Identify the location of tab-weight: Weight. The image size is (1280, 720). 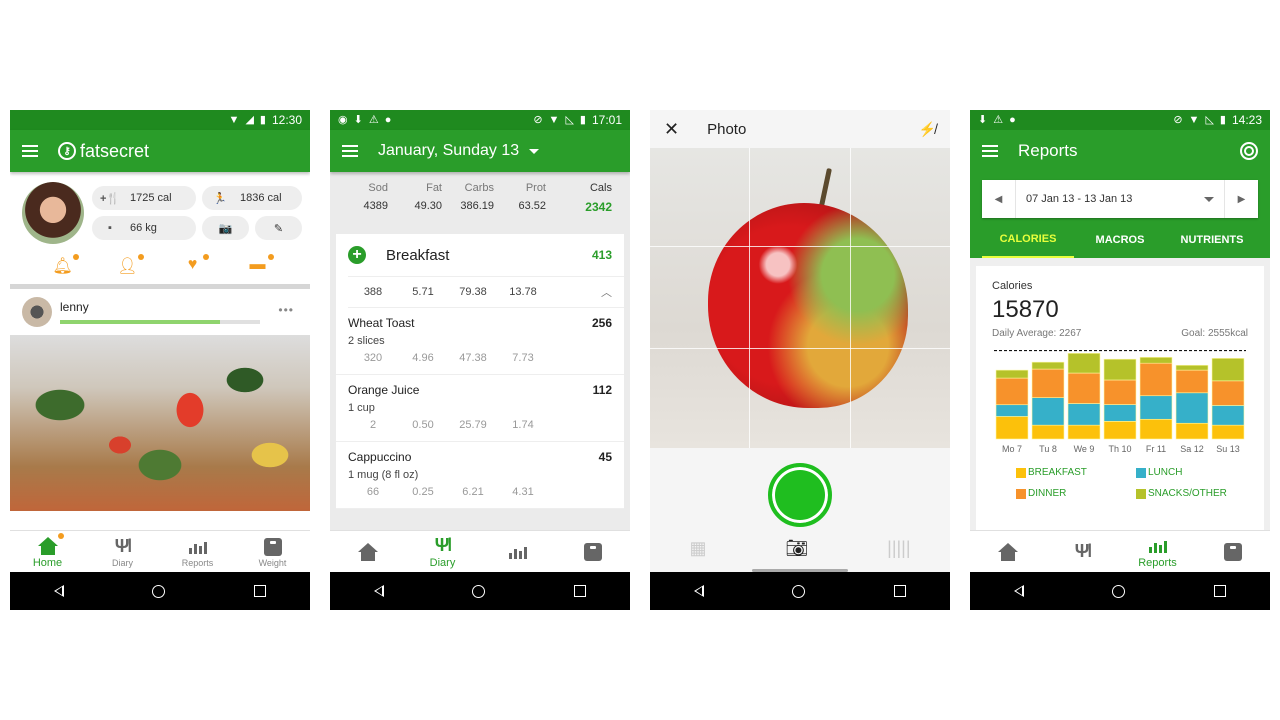
(273, 552).